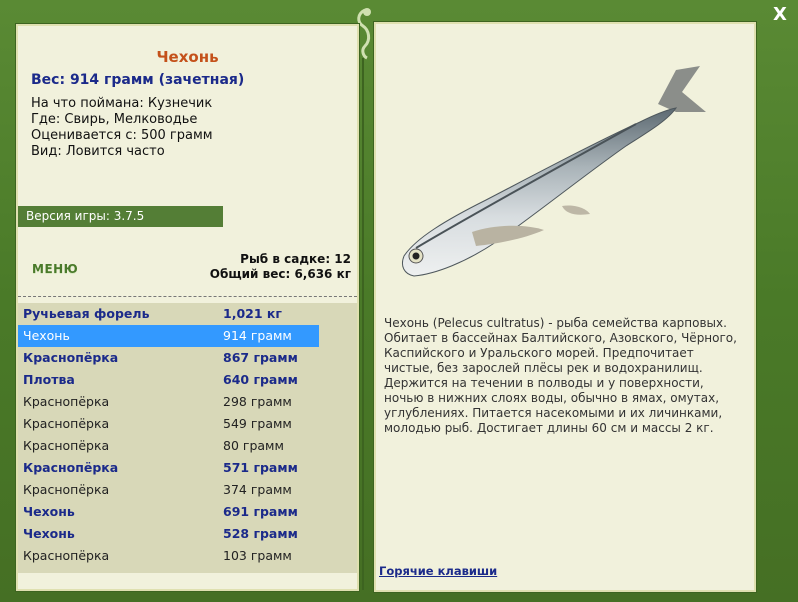  What do you see at coordinates (168, 358) in the screenshot?
I see `catch-list-row: Краснопёрка 867 грамм` at bounding box center [168, 358].